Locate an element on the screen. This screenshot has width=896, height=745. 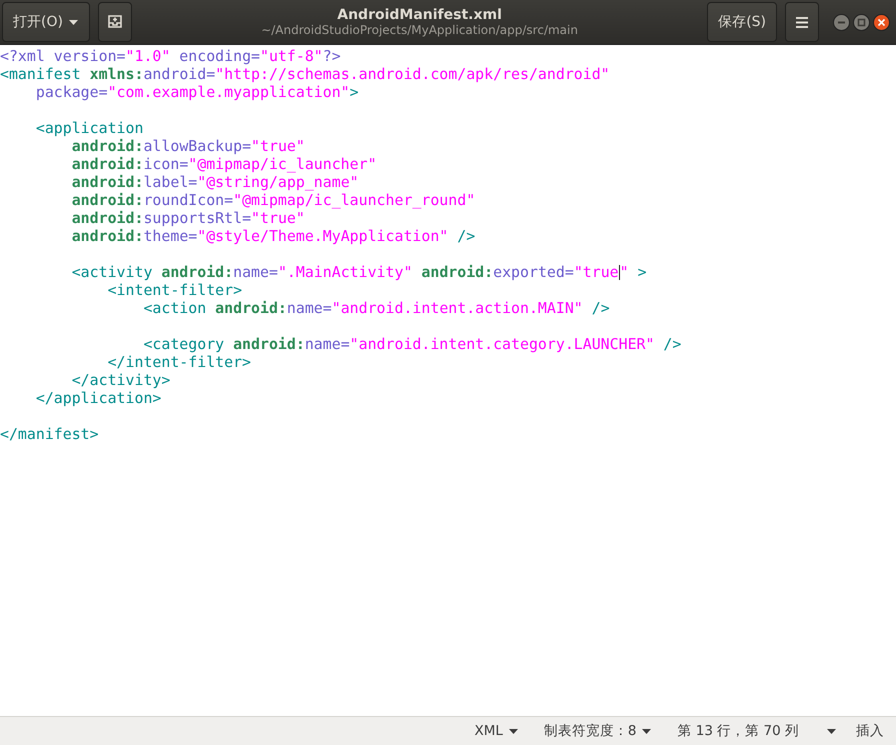
code-line: android:allowBackup="true" is located at coordinates (188, 146).